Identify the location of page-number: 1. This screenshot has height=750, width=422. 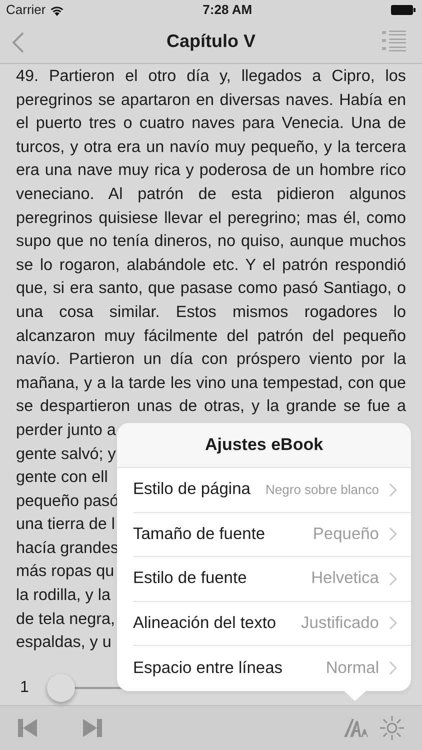
(24, 688).